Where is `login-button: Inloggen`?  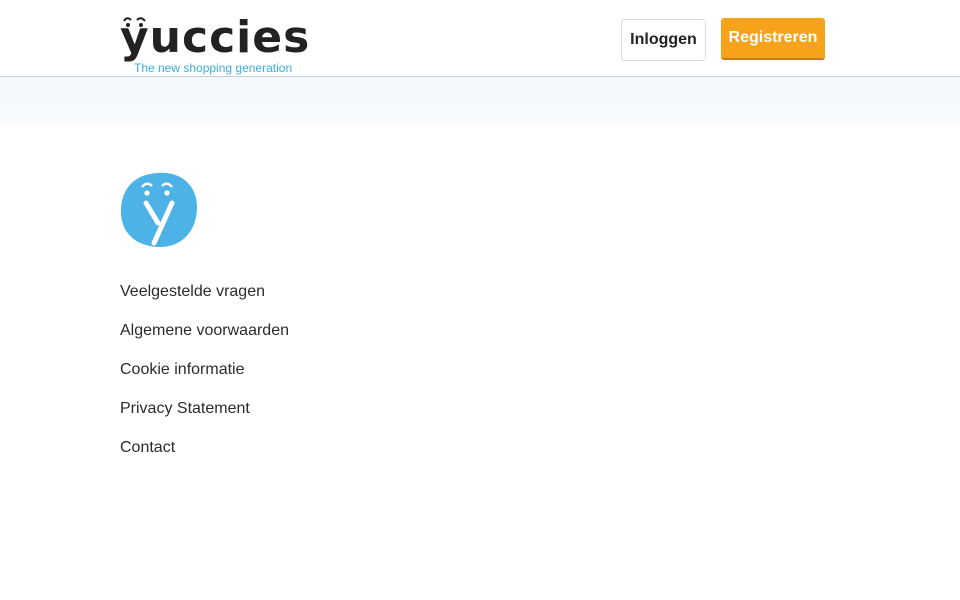
login-button: Inloggen is located at coordinates (663, 40).